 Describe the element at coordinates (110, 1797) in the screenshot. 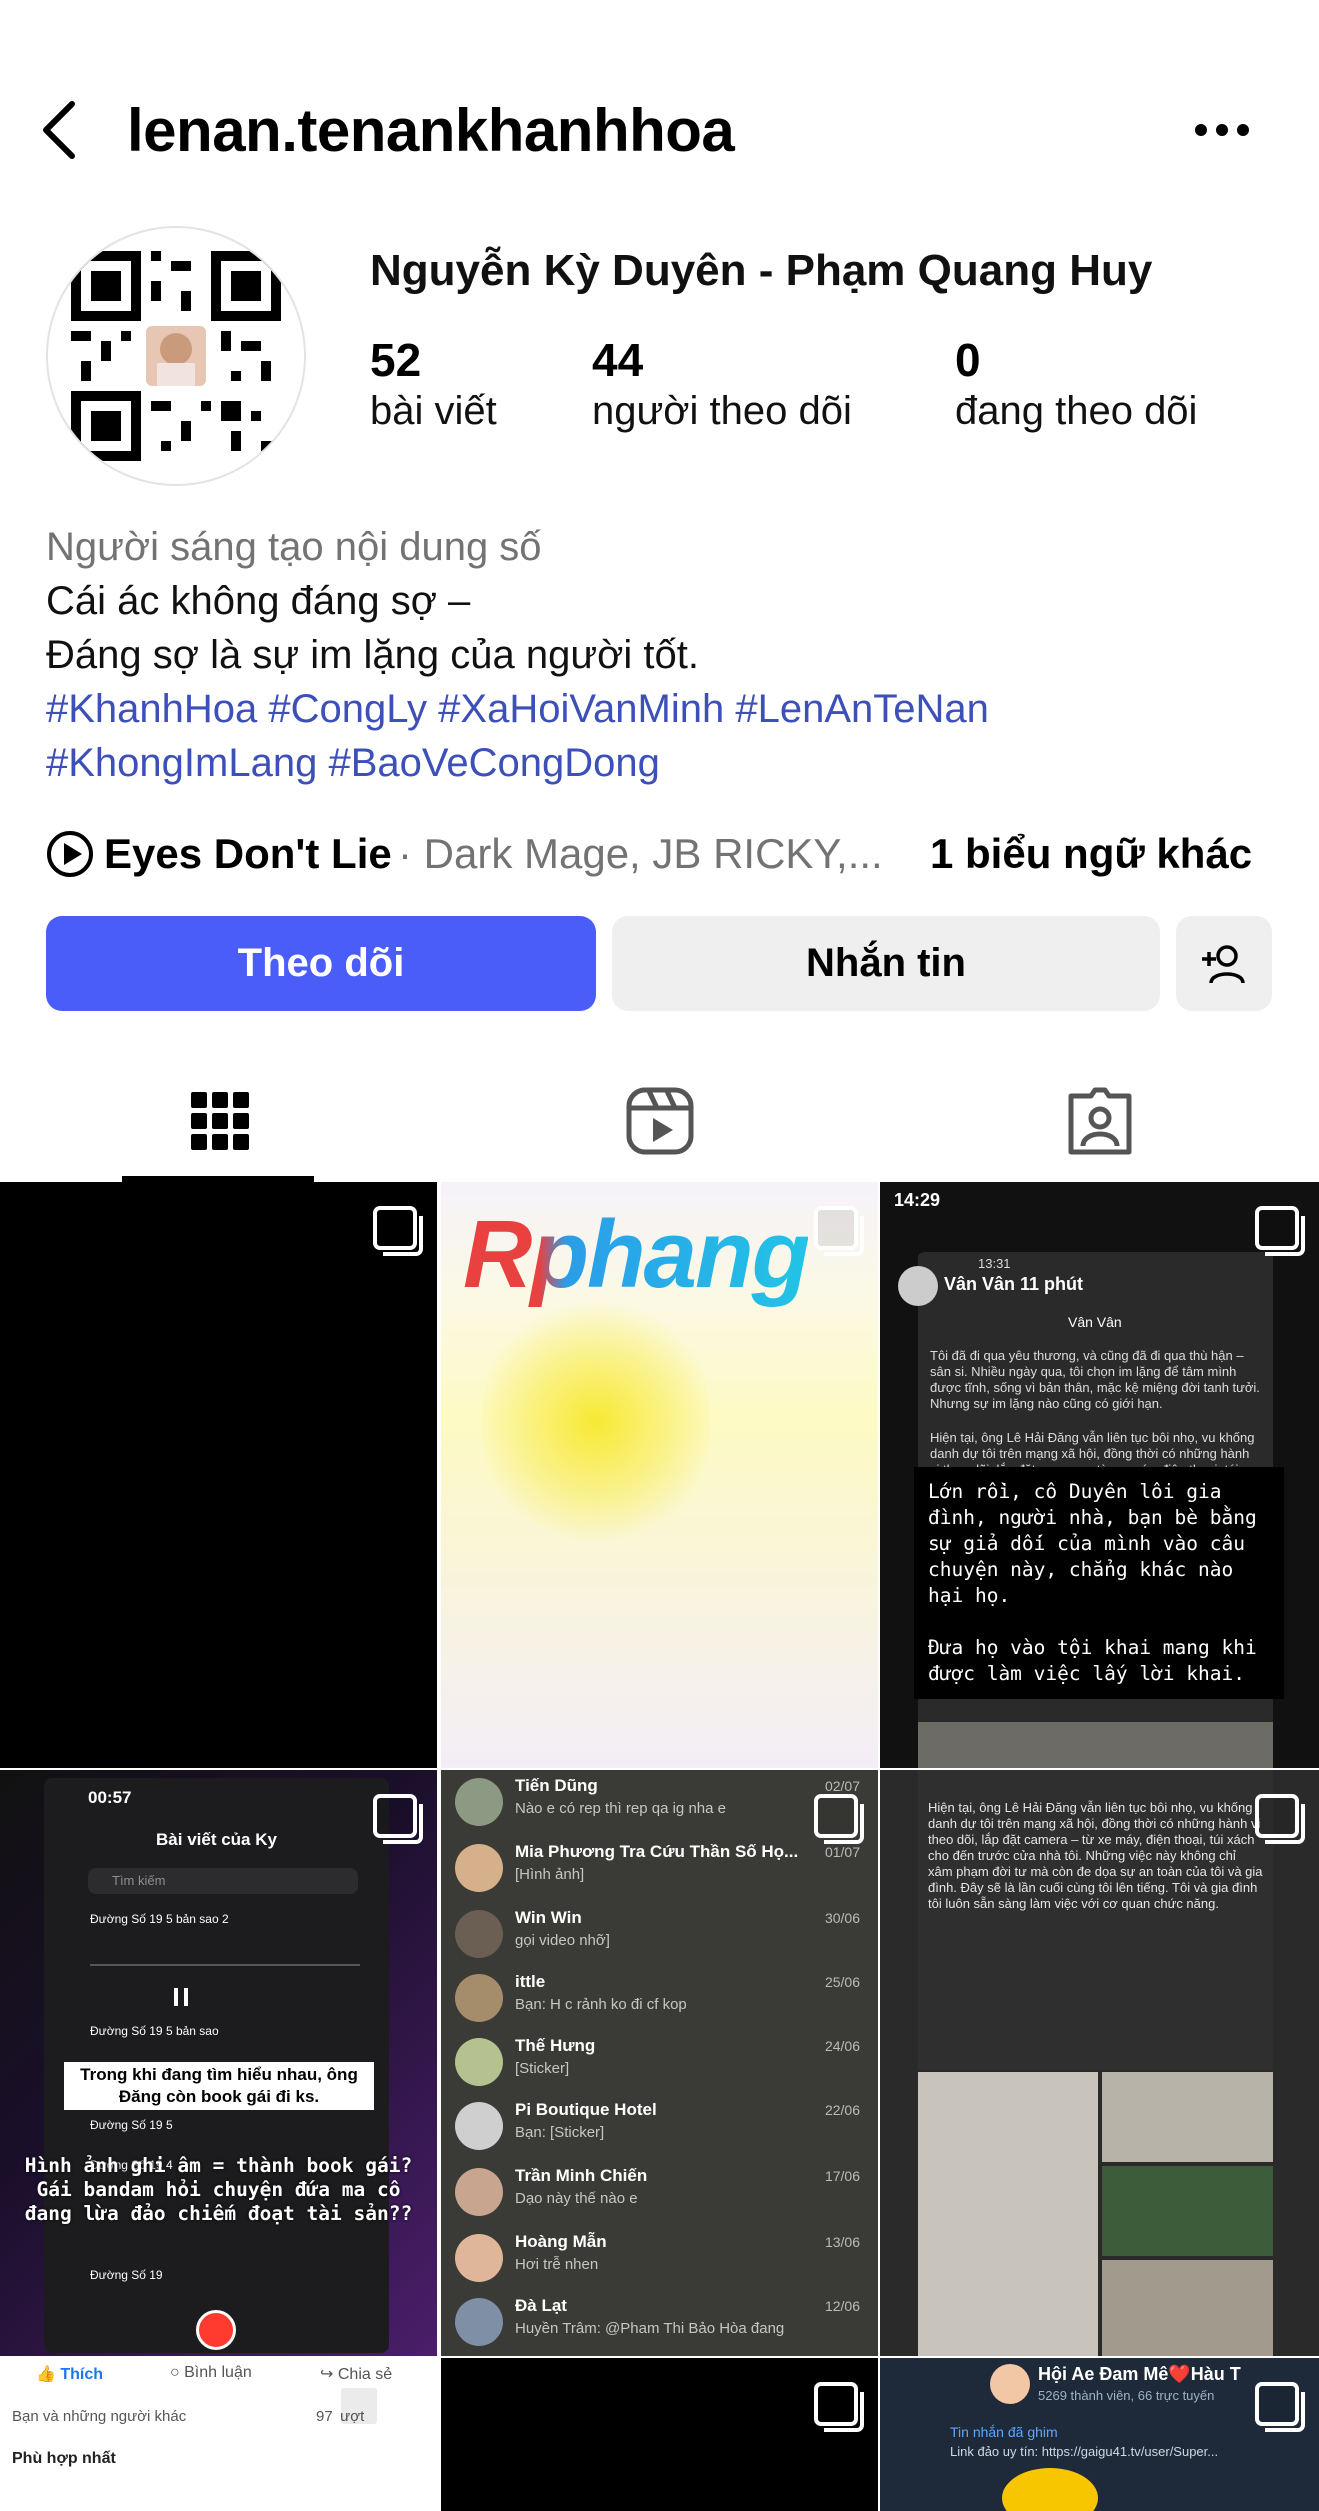

I see `screen-time: 00:57` at that location.